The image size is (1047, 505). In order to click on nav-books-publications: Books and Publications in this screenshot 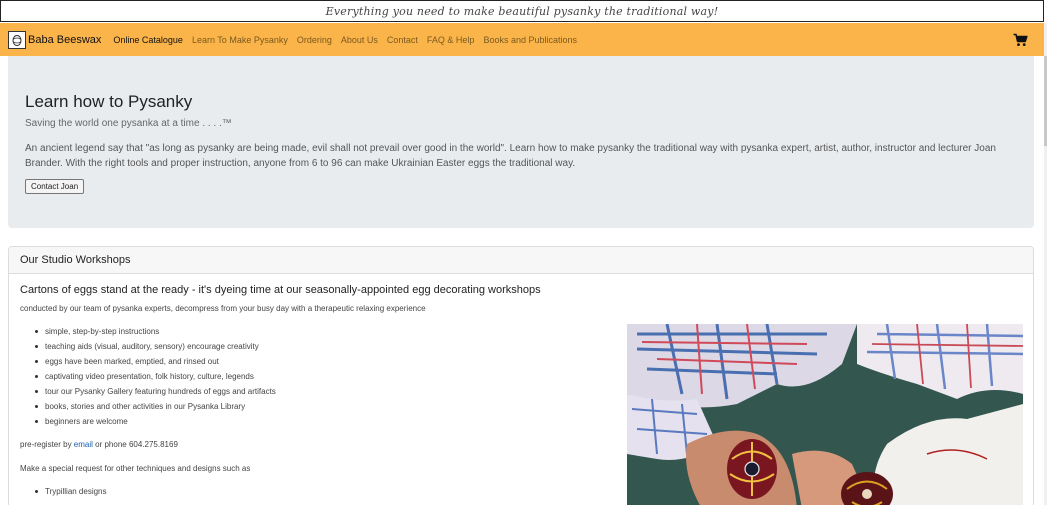, I will do `click(530, 40)`.